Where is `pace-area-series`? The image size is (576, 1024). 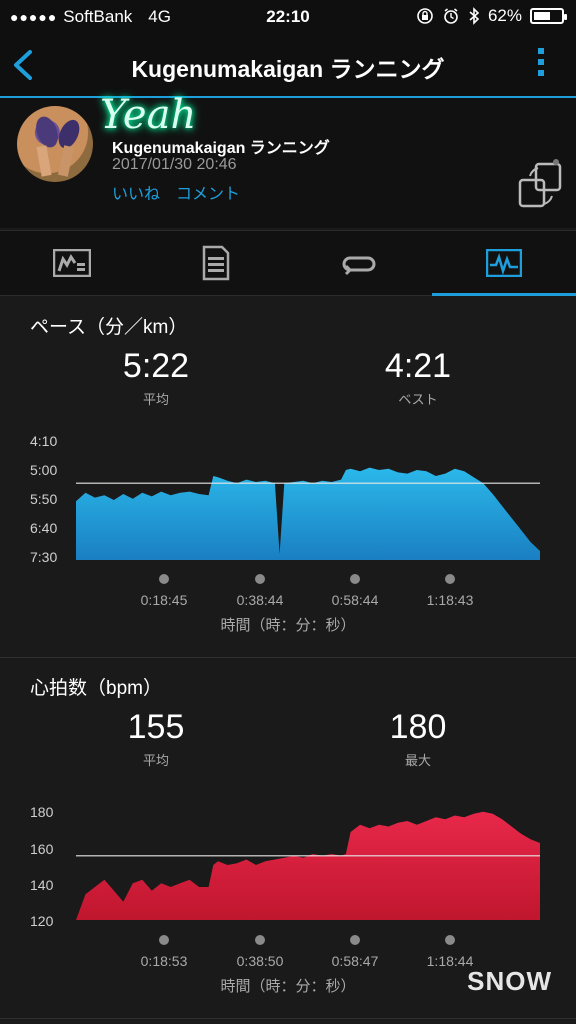
pace-area-series is located at coordinates (308, 513).